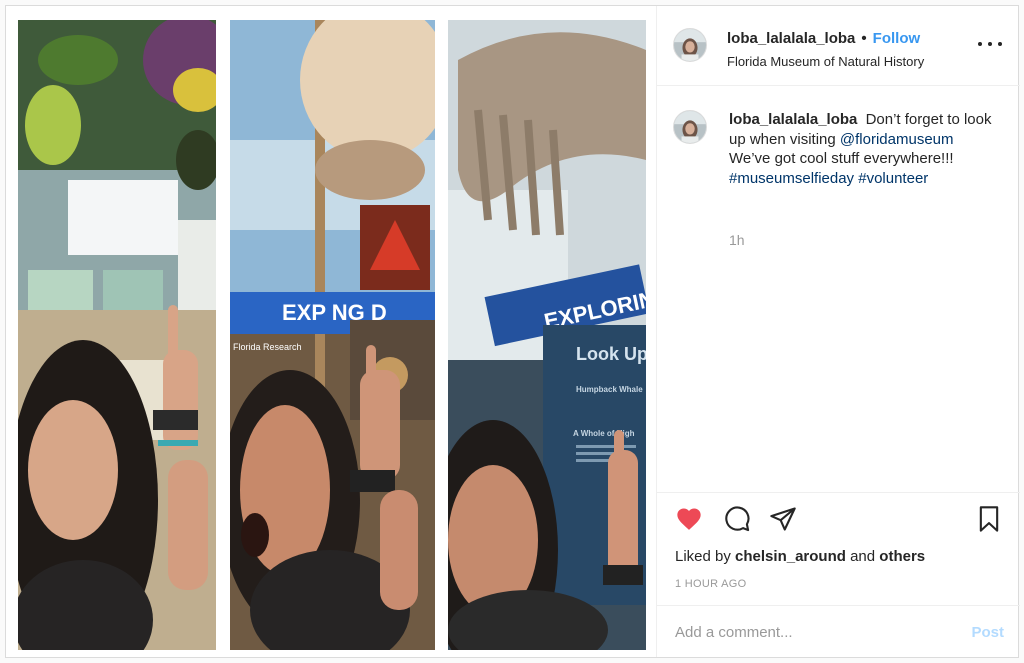 This screenshot has width=1024, height=663. I want to click on hashtag-link-museumselfieday: #museumselfieday, so click(791, 178).